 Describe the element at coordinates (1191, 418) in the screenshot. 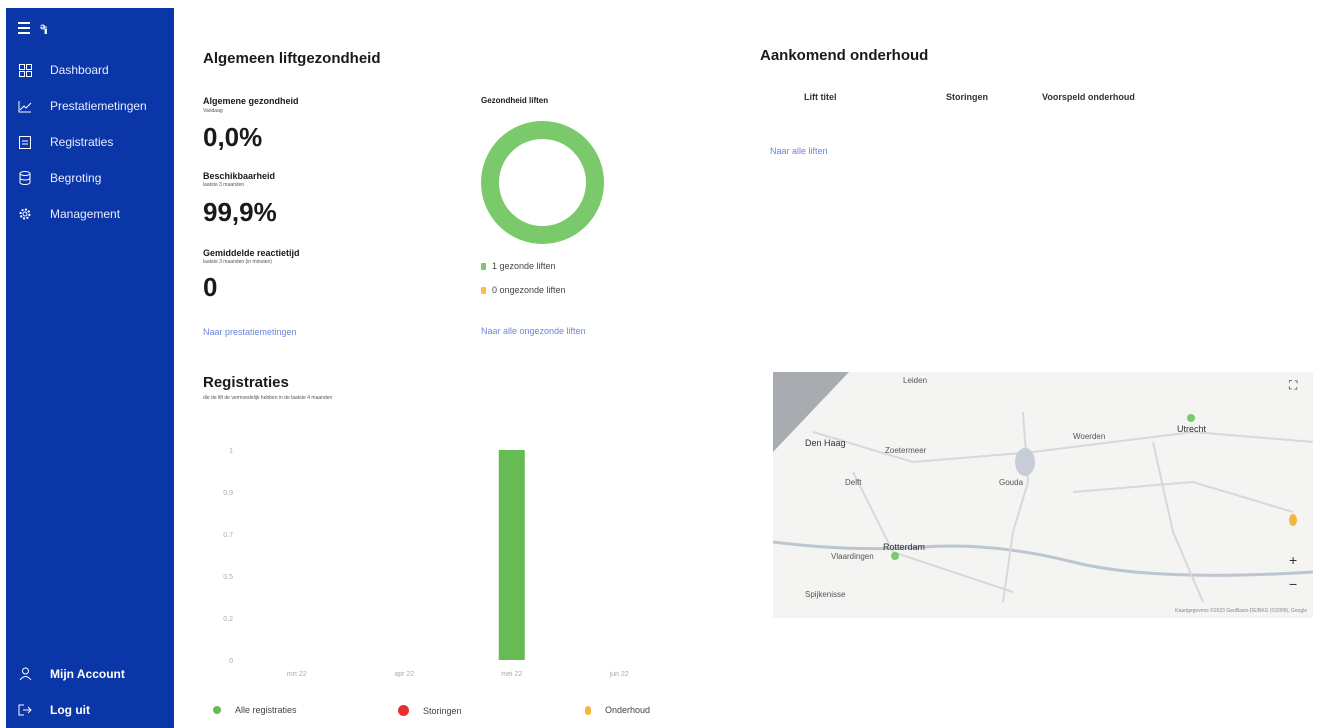

I see `map-marker-utrecht` at that location.